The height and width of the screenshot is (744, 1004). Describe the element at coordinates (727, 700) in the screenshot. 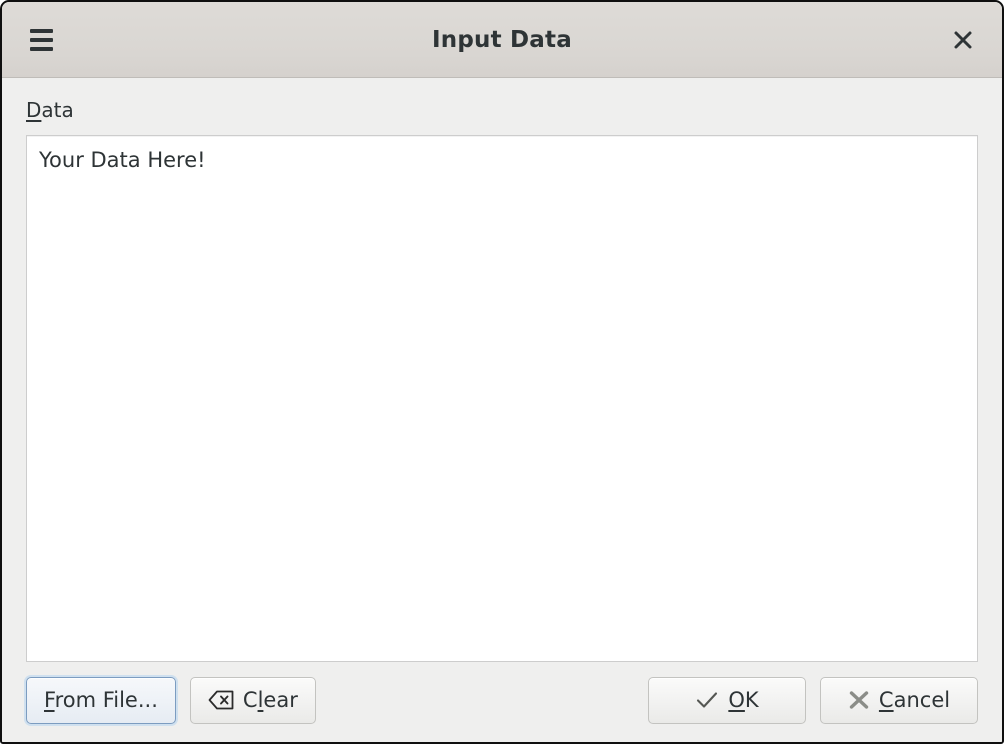

I see `ok-button: OK` at that location.